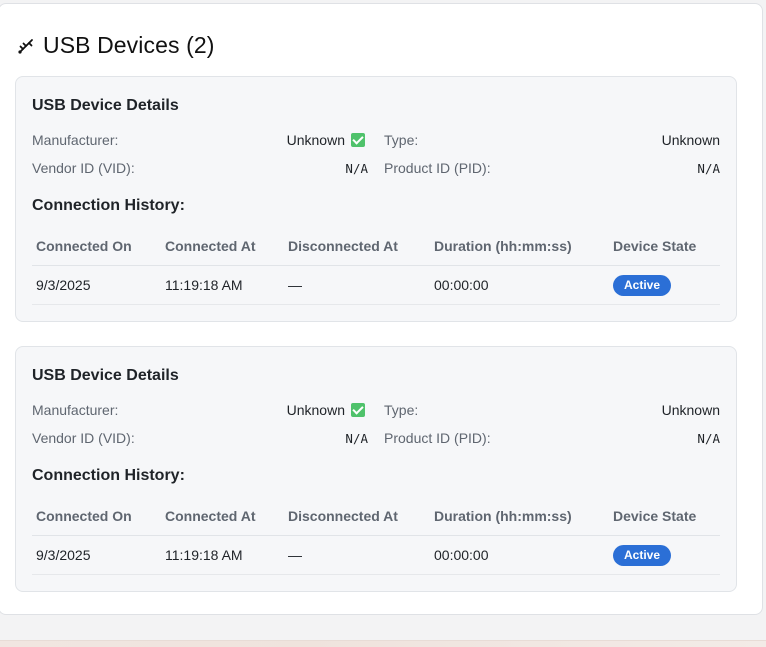 This screenshot has height=647, width=766. Describe the element at coordinates (26, 46) in the screenshot. I see `usb-icon` at that location.